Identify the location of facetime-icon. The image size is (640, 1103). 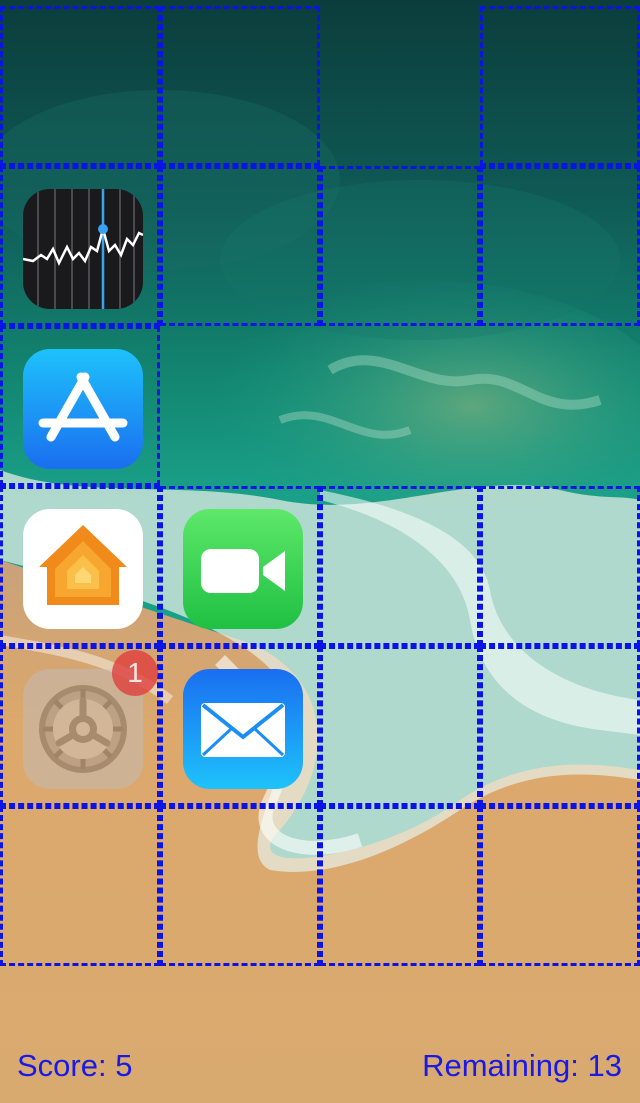
(243, 569).